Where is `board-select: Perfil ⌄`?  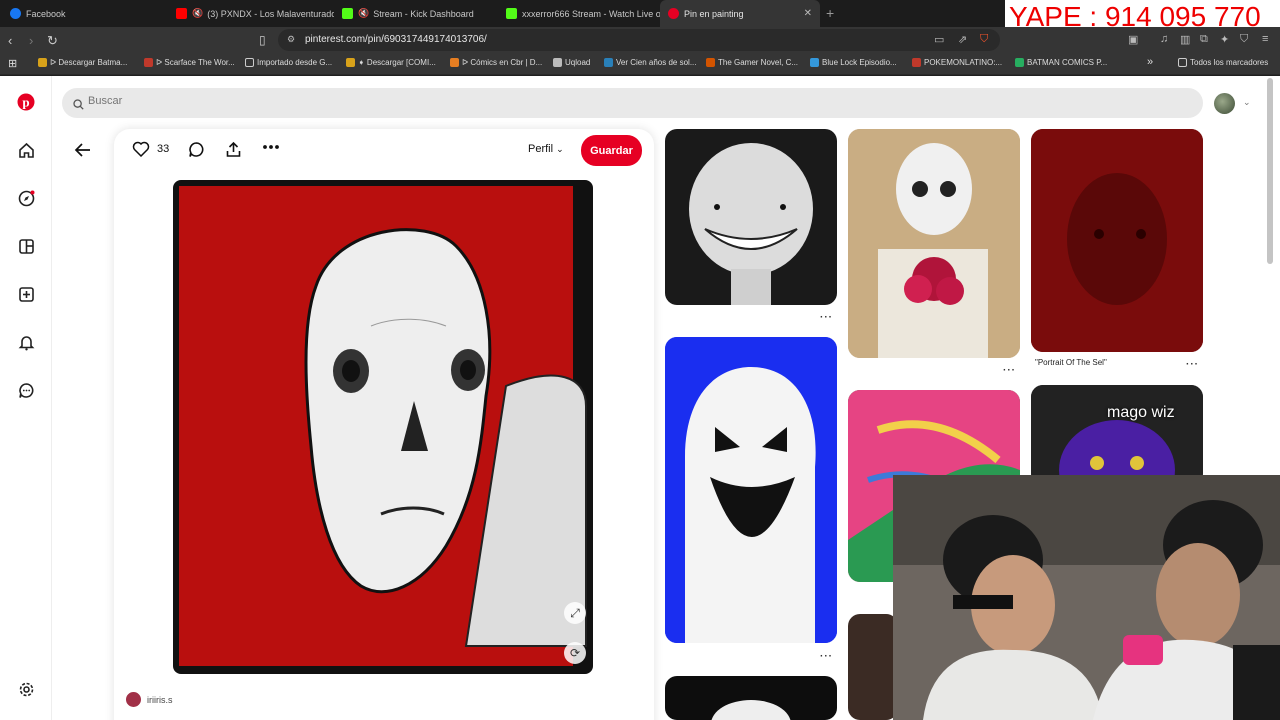
board-select: Perfil ⌄ is located at coordinates (546, 149).